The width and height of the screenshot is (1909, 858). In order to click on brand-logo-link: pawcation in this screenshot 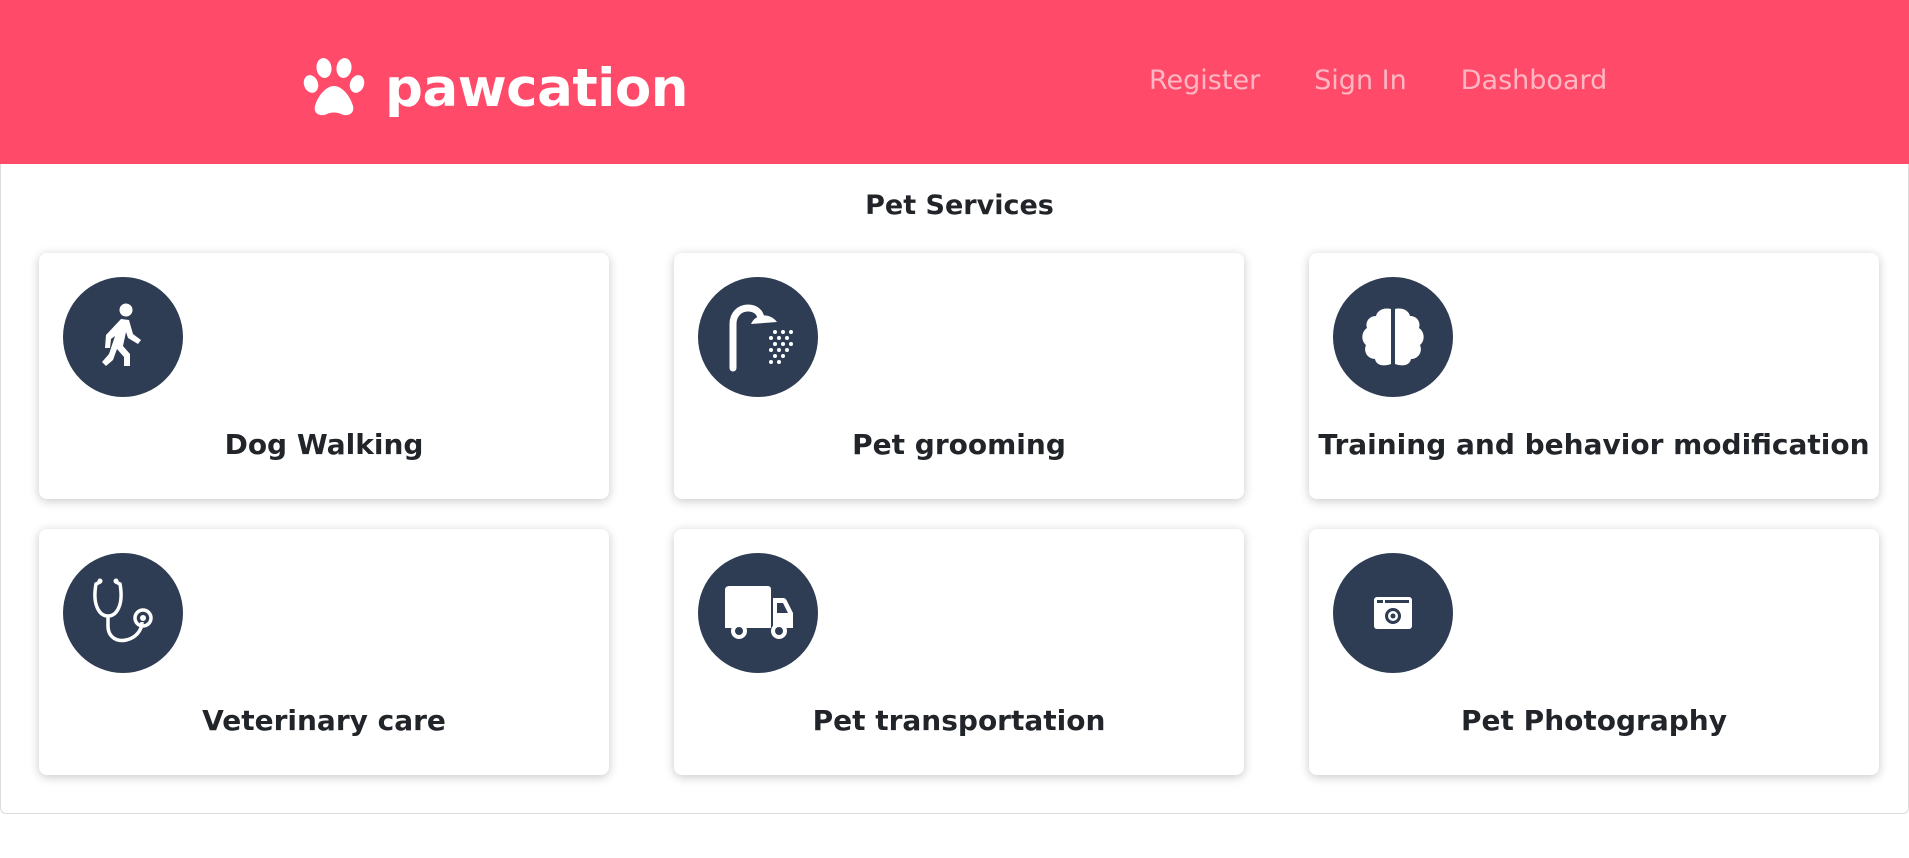, I will do `click(496, 88)`.